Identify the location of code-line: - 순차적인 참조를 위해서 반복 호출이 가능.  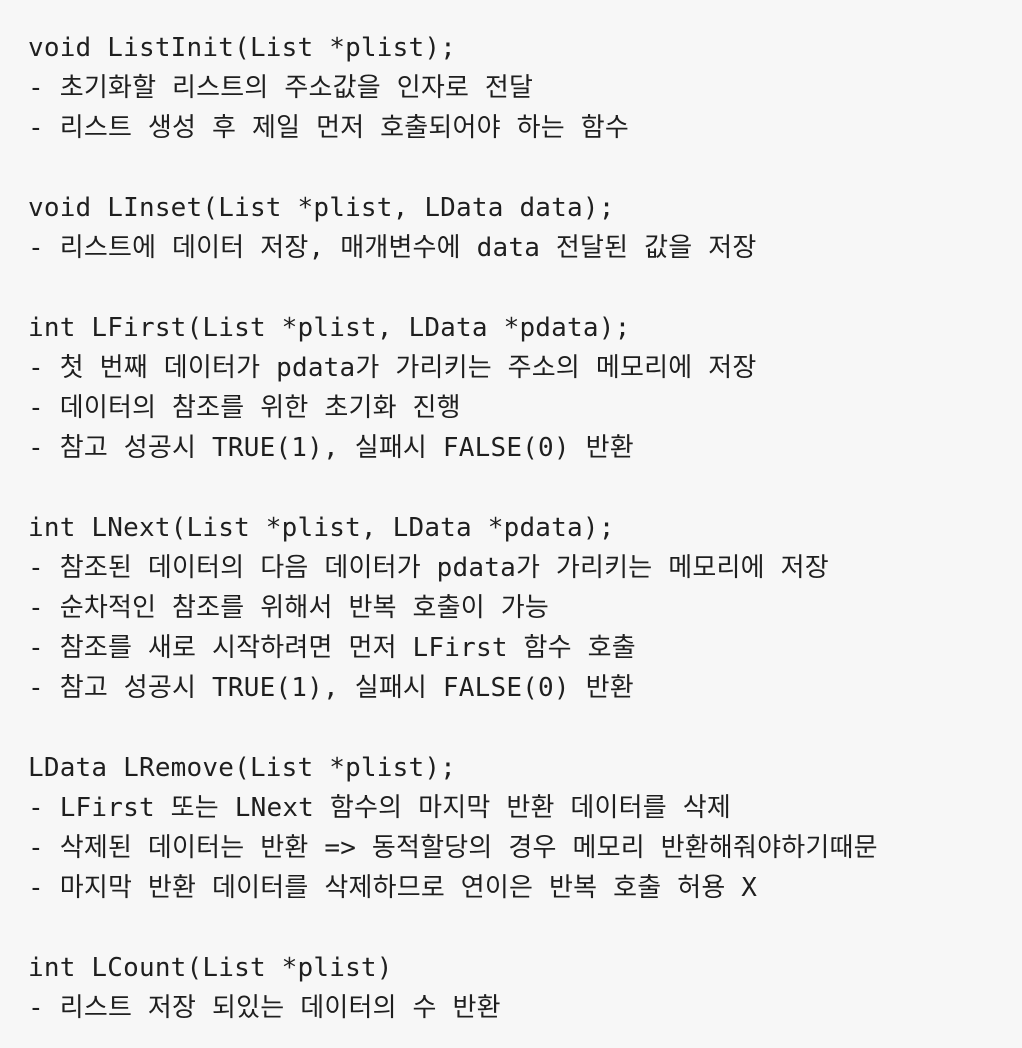
(289, 608).